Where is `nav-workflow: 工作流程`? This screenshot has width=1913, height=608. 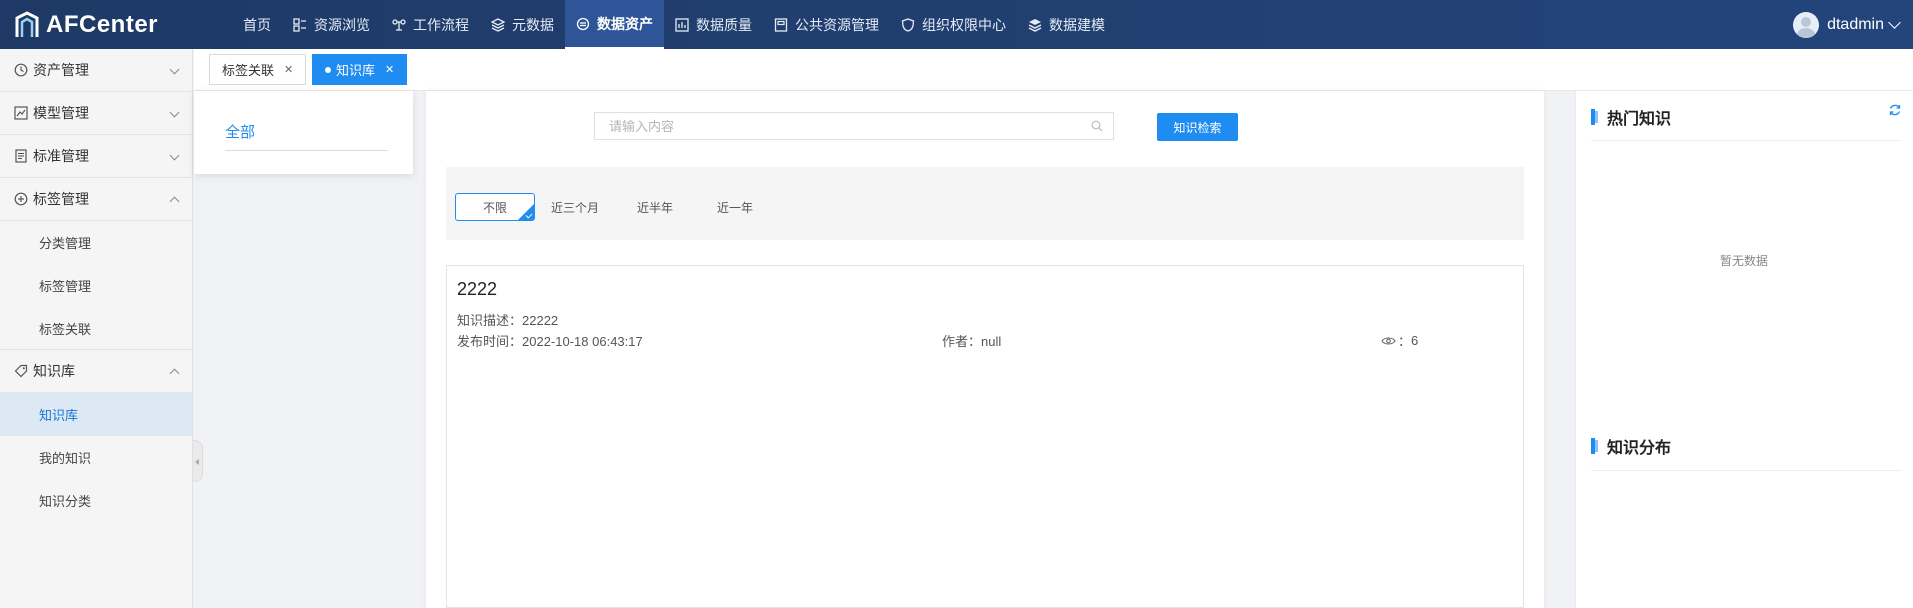 nav-workflow: 工作流程 is located at coordinates (430, 24).